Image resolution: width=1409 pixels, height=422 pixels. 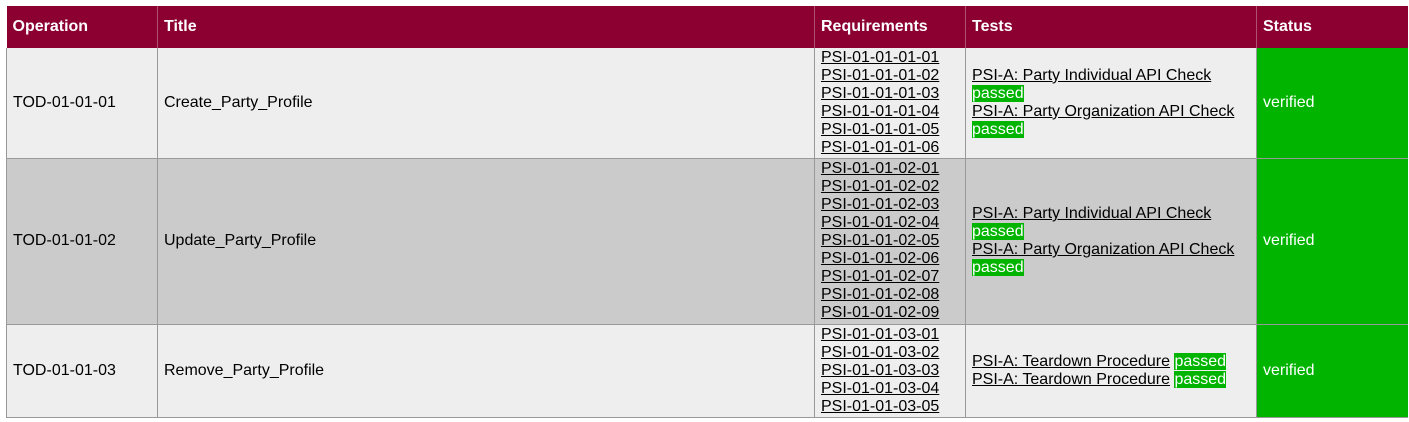 I want to click on requirement-link: PSI-01-01-03-01, so click(x=890, y=335).